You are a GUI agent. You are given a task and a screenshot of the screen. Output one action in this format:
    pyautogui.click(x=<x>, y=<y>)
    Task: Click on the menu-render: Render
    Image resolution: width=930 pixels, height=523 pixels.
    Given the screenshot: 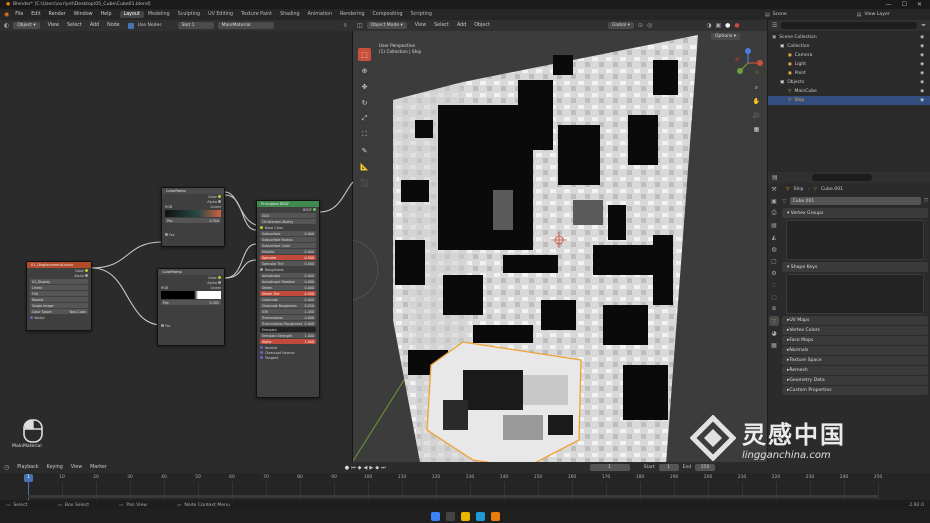 What is the action you would take?
    pyautogui.click(x=57, y=14)
    